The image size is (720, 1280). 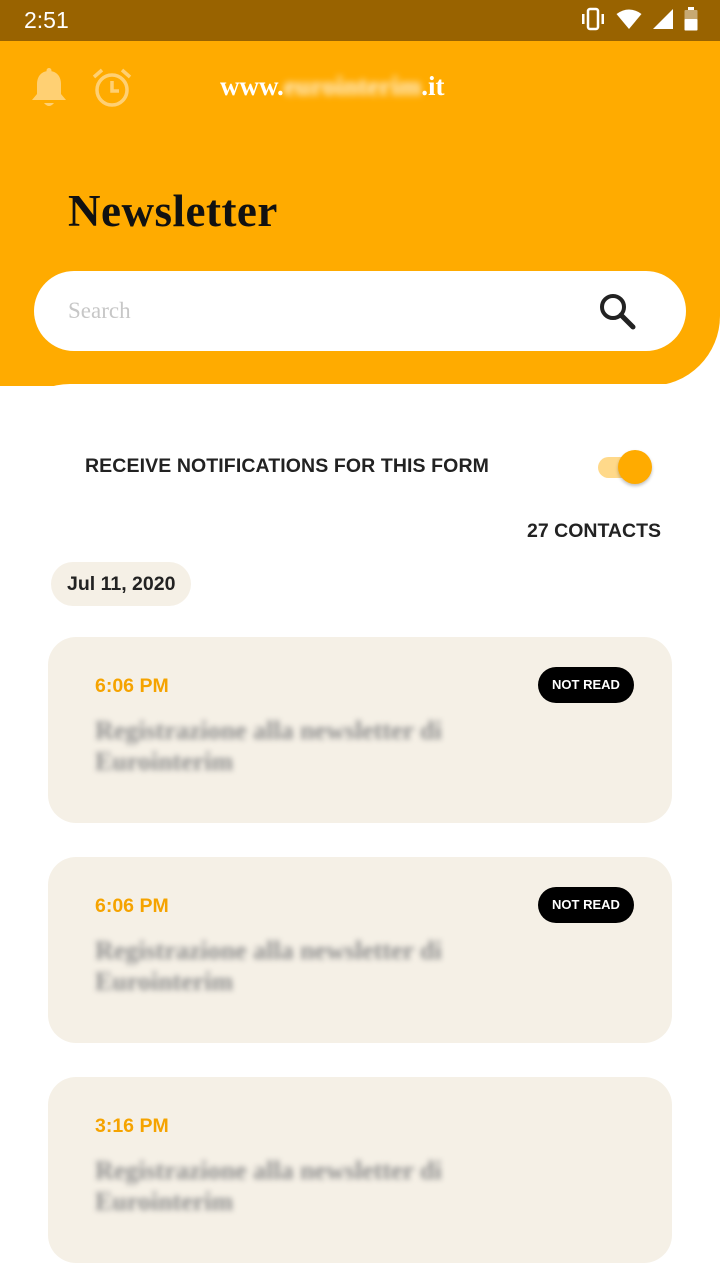 What do you see at coordinates (594, 531) in the screenshot?
I see `contacts-count: 27 CONTACTS` at bounding box center [594, 531].